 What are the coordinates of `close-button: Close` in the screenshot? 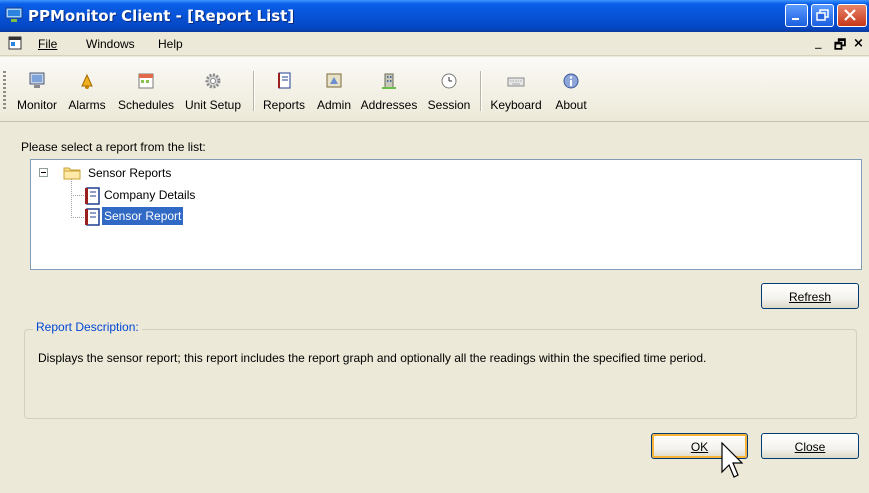 It's located at (810, 446).